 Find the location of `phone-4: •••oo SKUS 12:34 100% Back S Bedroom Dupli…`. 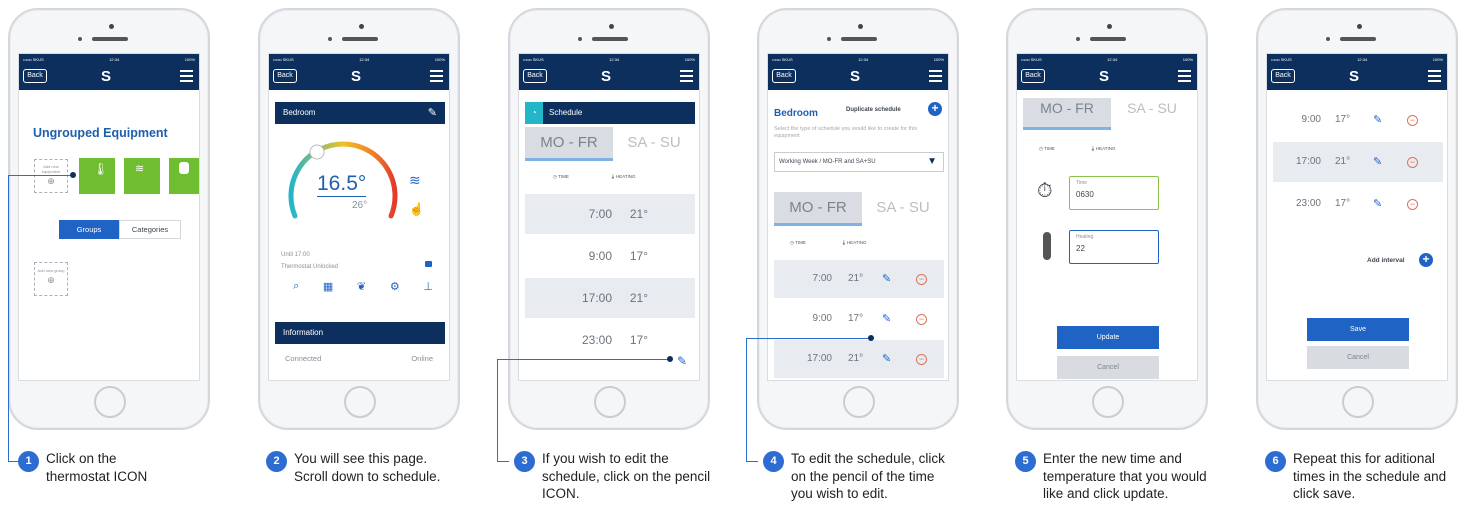

phone-4: •••oo SKUS 12:34 100% Back S Bedroom Dupli… is located at coordinates (858, 219).